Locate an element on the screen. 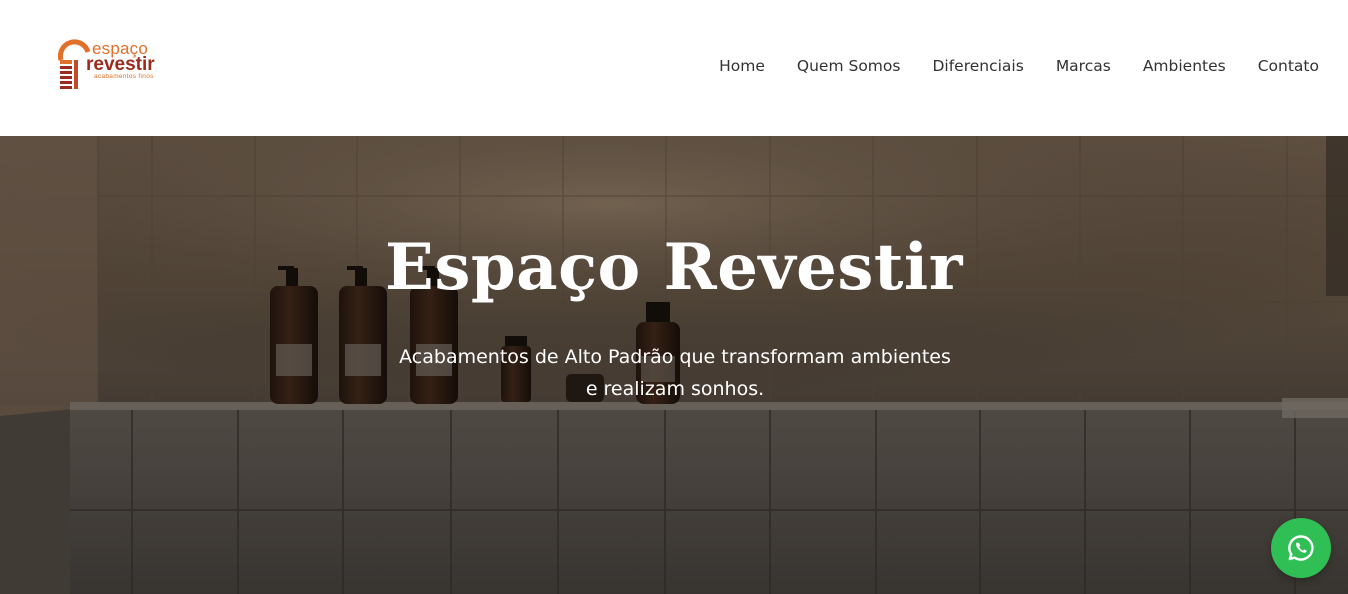 The height and width of the screenshot is (594, 1348). whatsapp-button is located at coordinates (1301, 548).